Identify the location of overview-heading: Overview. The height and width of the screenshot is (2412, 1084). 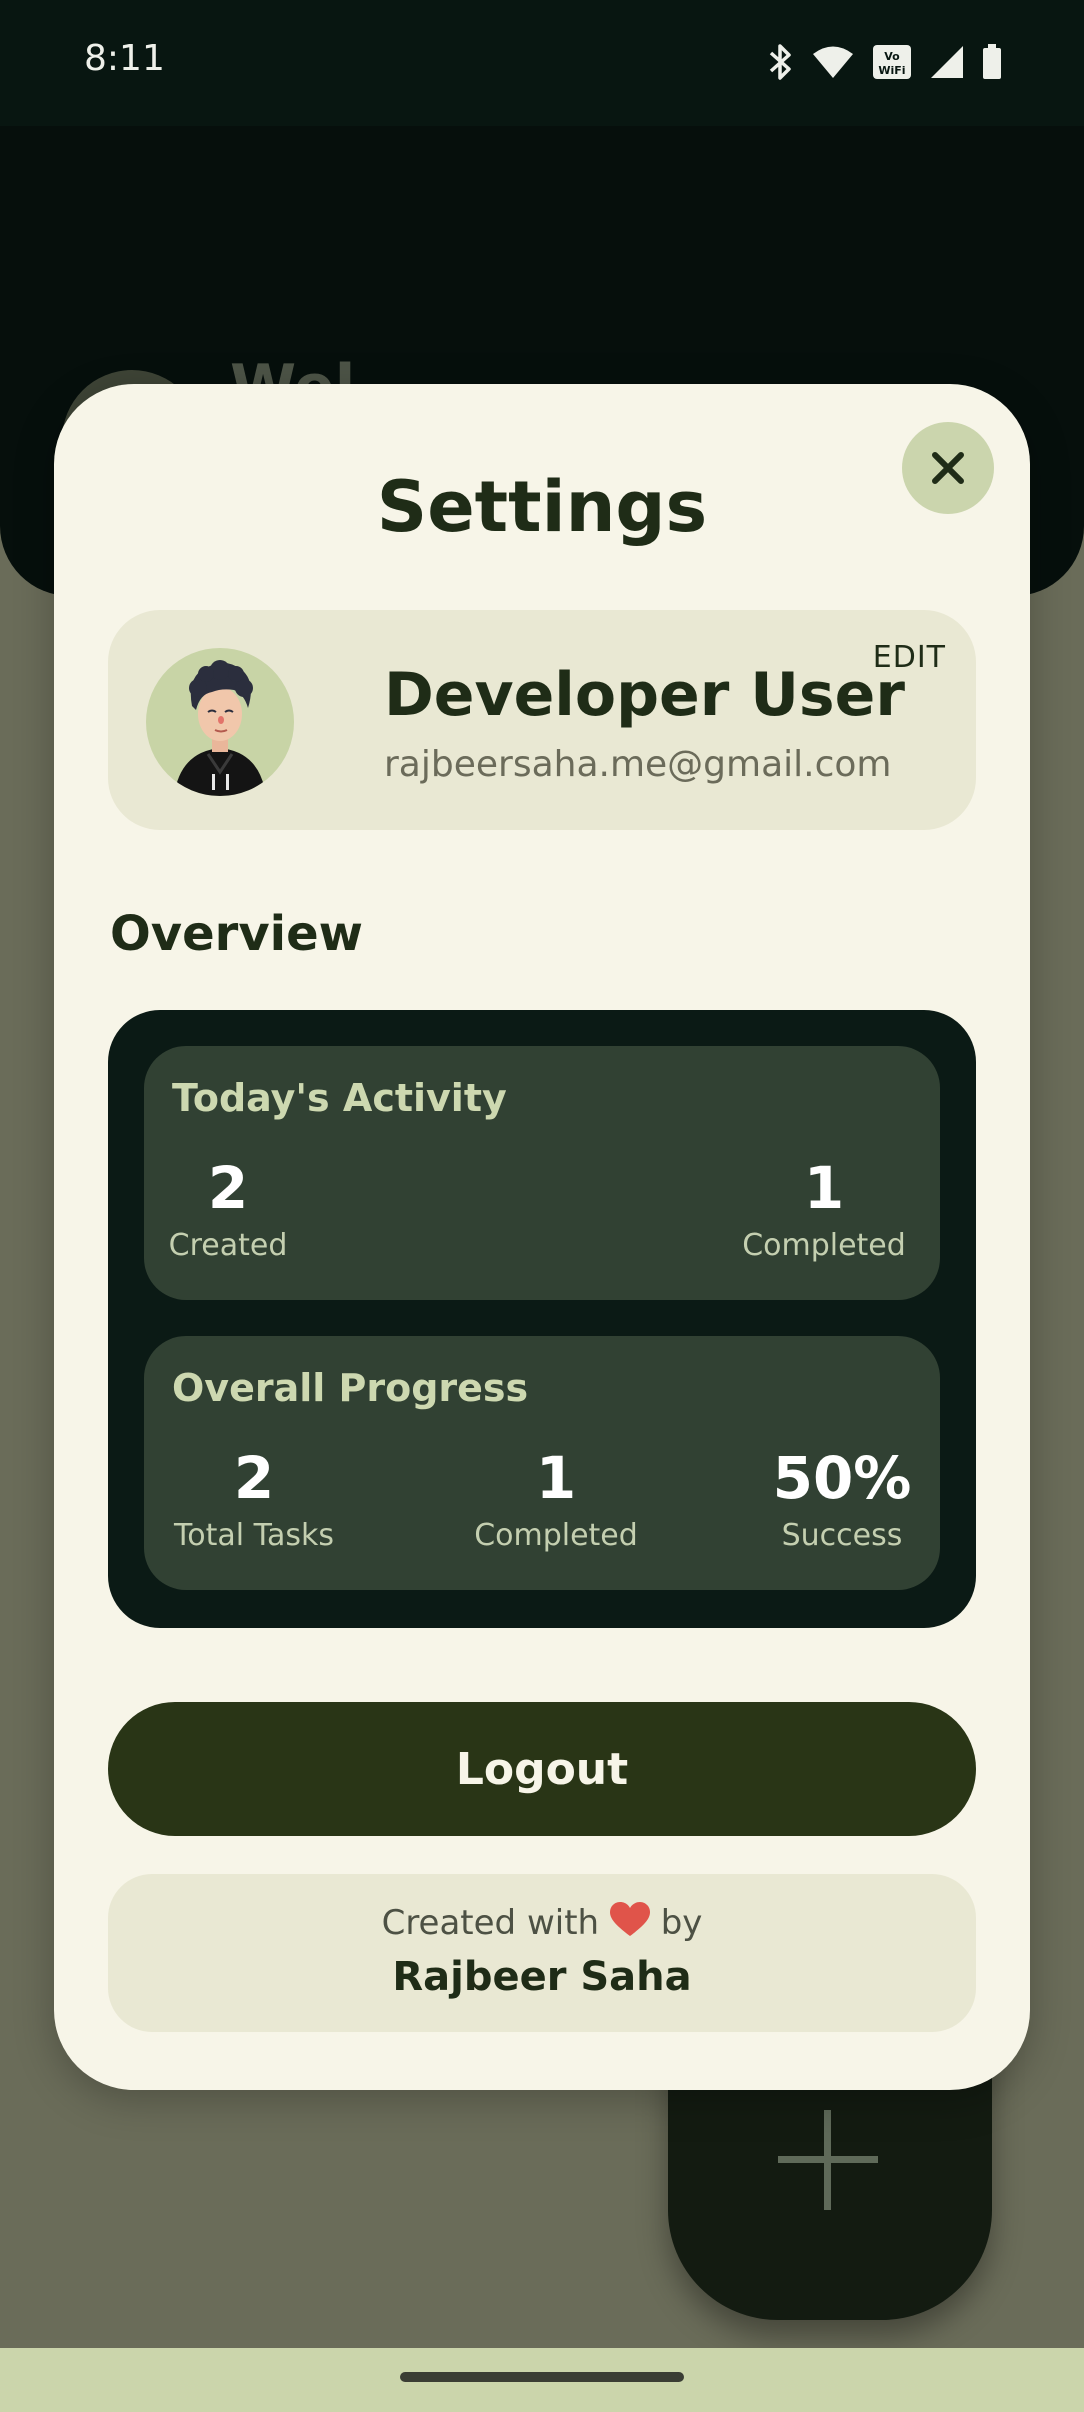
(236, 934).